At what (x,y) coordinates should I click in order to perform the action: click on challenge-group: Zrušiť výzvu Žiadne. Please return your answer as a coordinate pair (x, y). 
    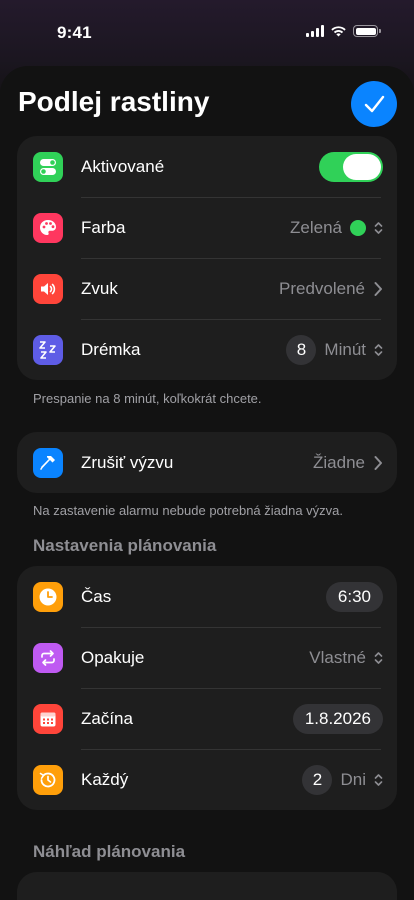
    Looking at the image, I should click on (207, 462).